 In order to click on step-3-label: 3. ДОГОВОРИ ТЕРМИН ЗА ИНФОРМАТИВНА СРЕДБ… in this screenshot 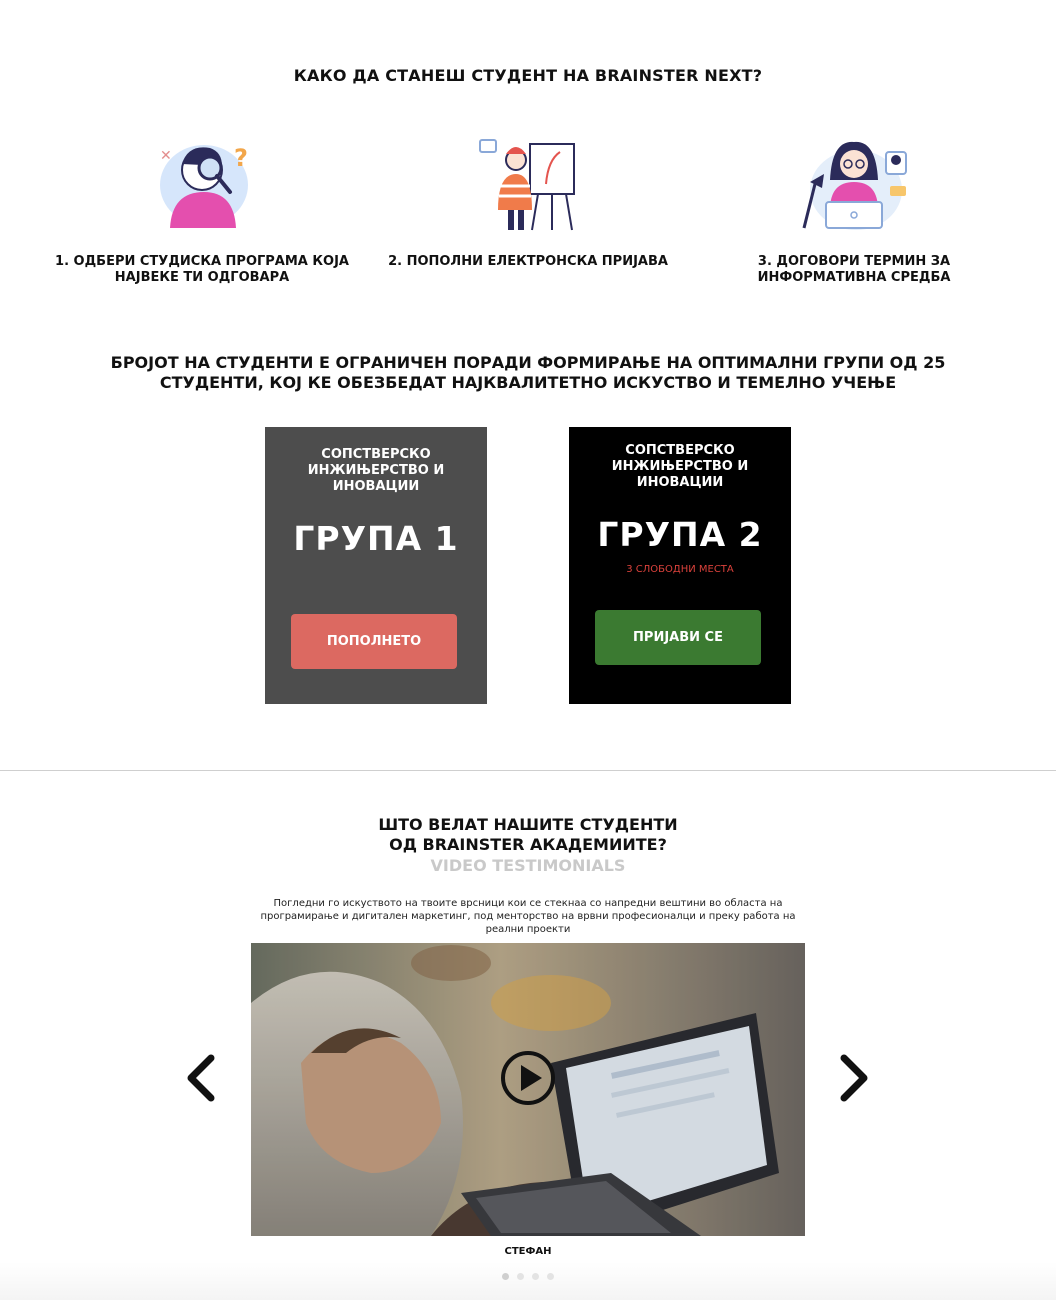, I will do `click(854, 269)`.